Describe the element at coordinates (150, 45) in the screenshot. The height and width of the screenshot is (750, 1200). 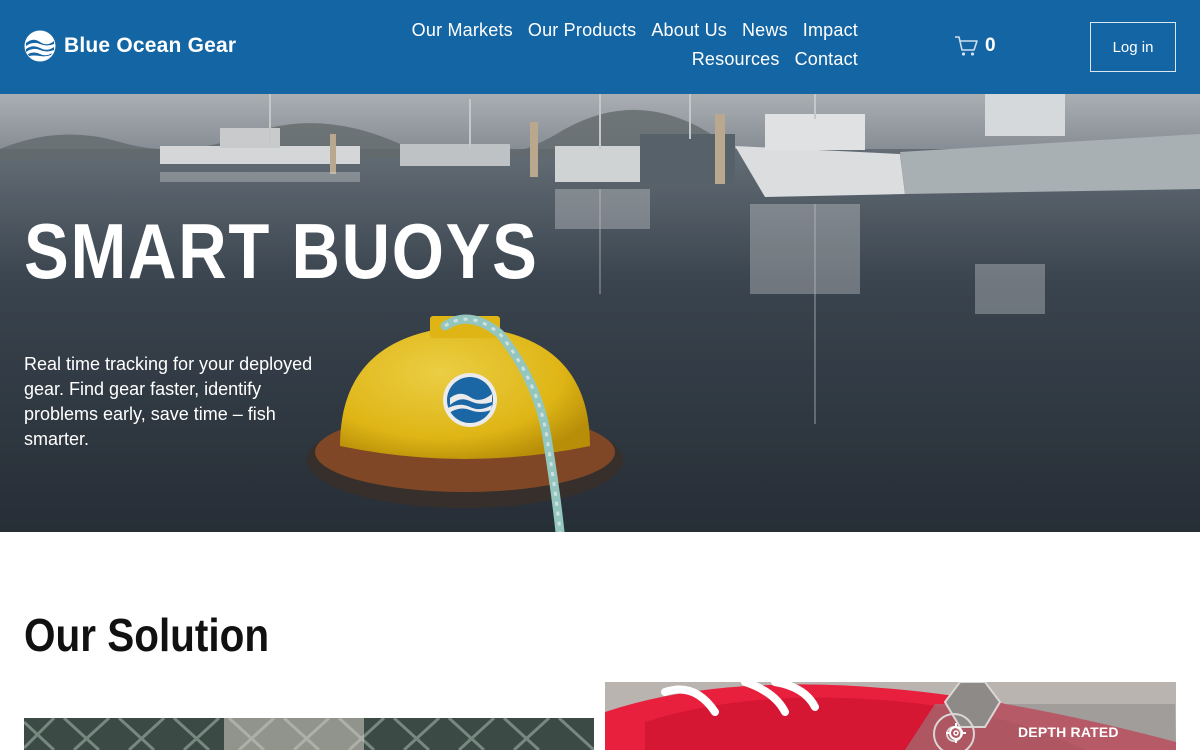
I see `brand-name: Blue Ocean Gear` at that location.